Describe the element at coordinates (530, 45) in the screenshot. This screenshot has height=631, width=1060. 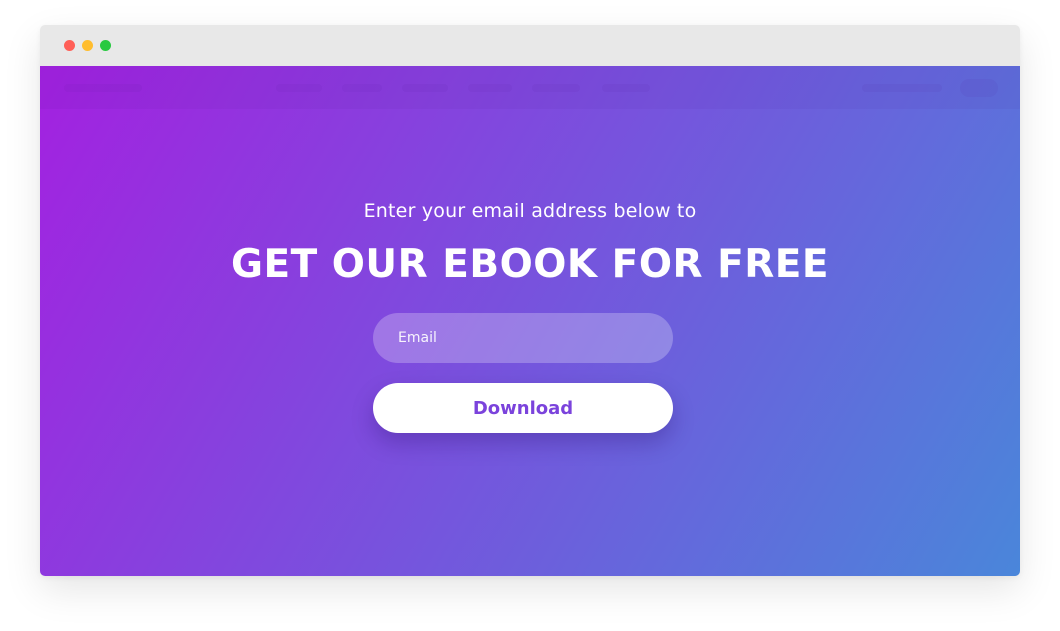
I see `window-titlebar` at that location.